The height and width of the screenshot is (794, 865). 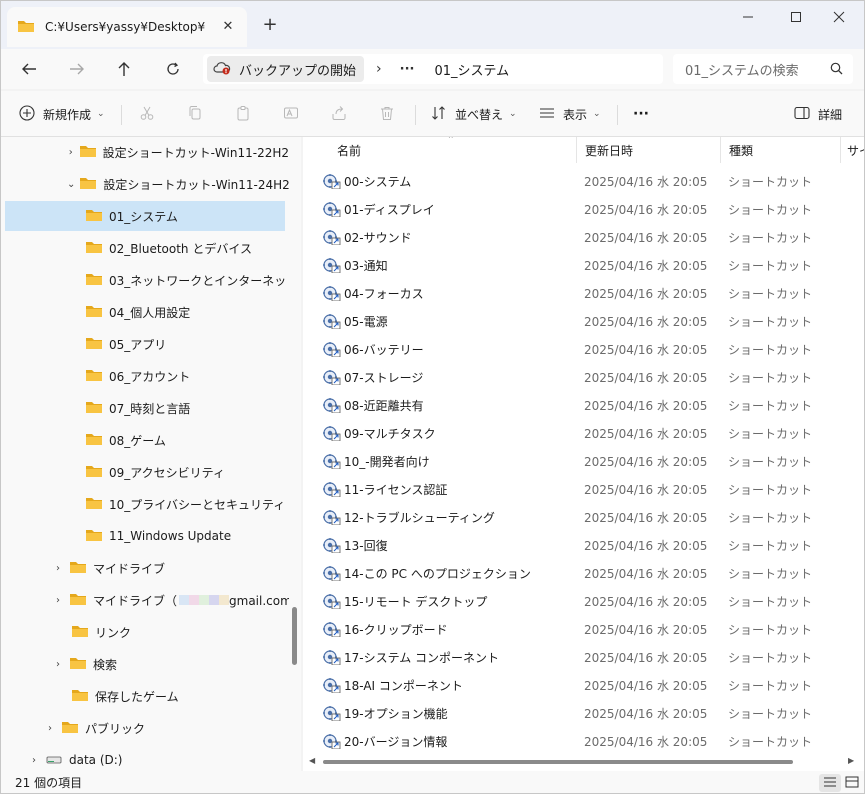 I want to click on tree-item: リンク, so click(x=98, y=632).